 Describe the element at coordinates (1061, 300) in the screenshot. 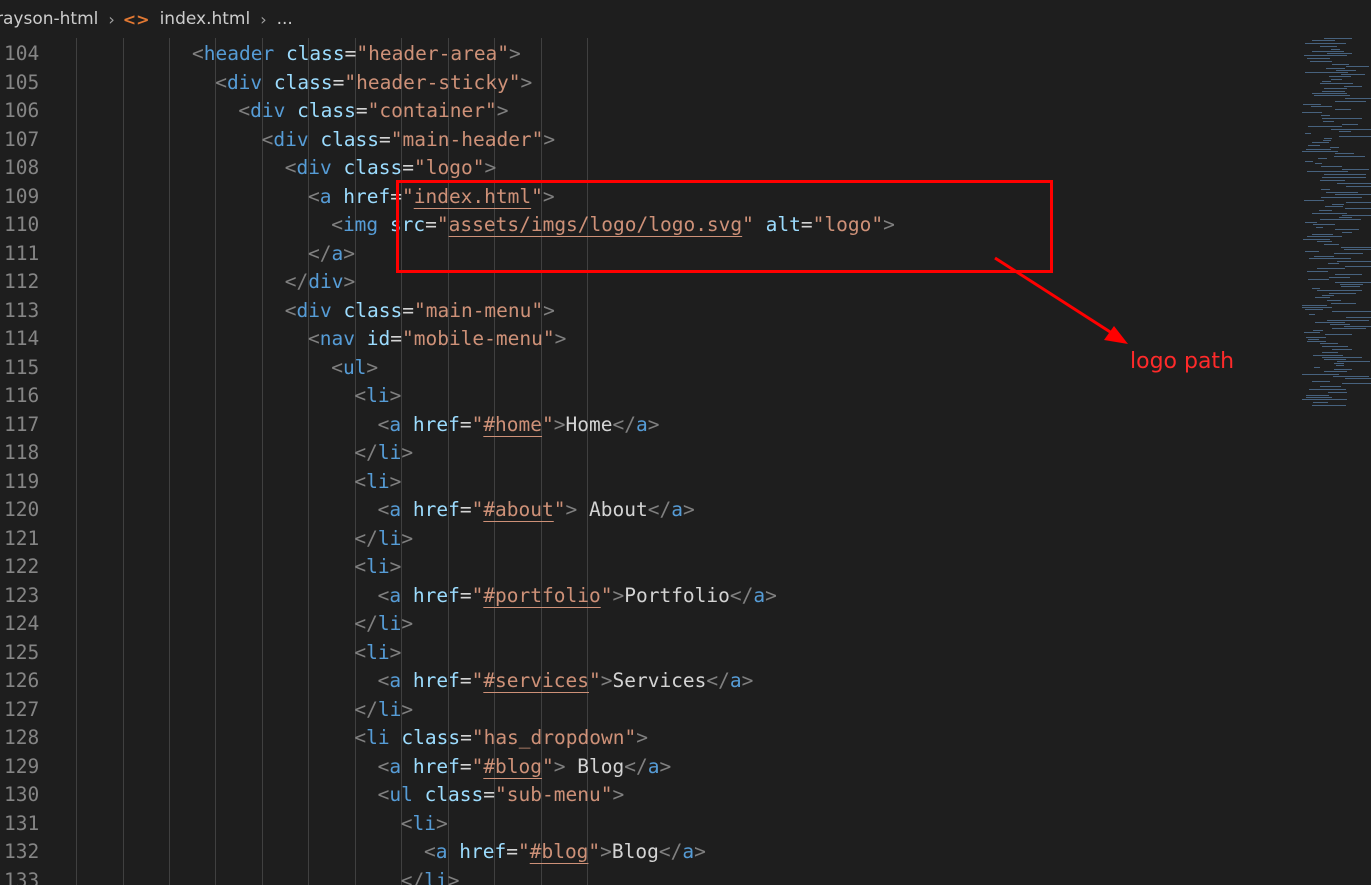

I see `annotation-arrow-icon` at that location.